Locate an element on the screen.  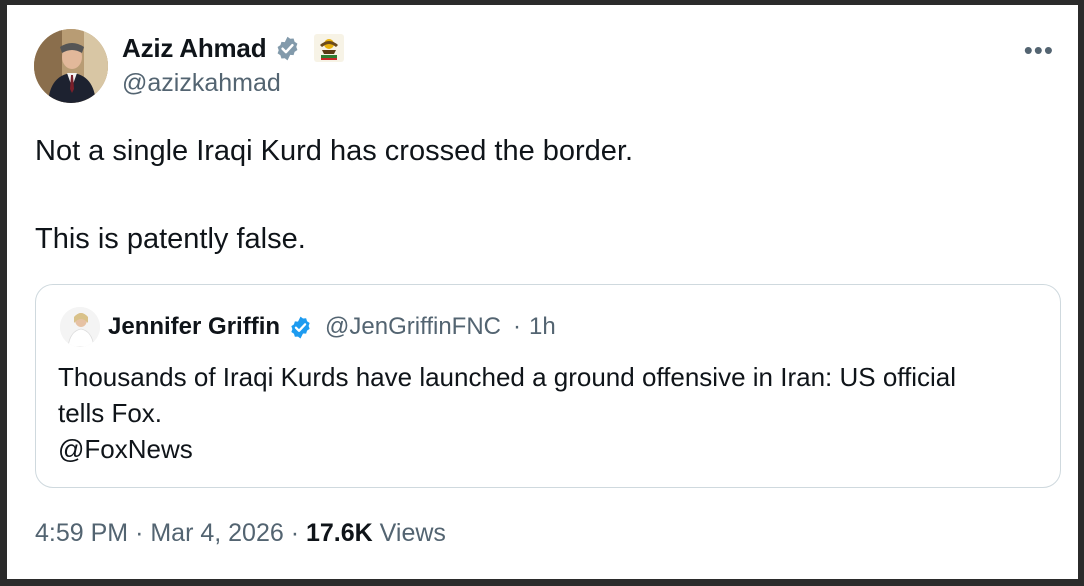
quoted-author-avatar is located at coordinates (80, 327).